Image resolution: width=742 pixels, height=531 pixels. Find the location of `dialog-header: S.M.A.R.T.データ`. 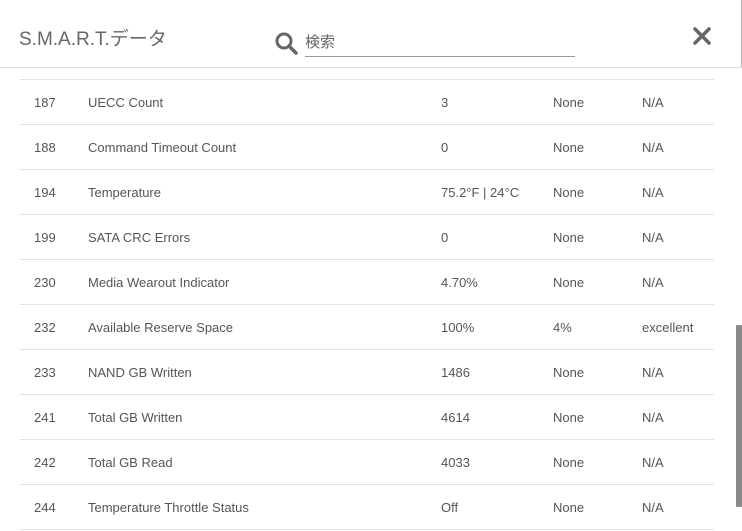

dialog-header: S.M.A.R.T.データ is located at coordinates (371, 34).